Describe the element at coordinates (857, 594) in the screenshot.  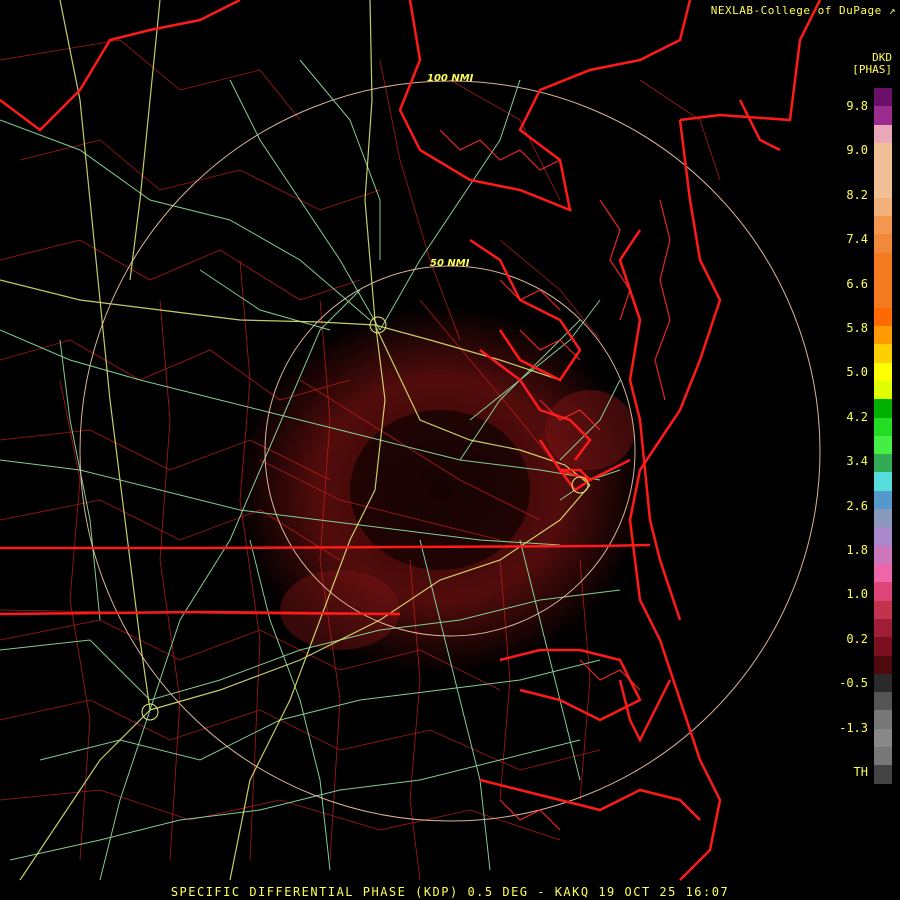
I see `legend-tick-label: 1.0` at that location.